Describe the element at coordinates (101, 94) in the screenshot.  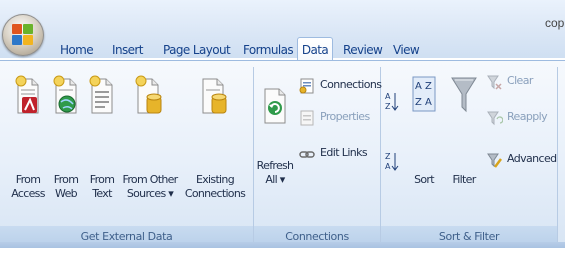
I see `text-file-icon` at that location.